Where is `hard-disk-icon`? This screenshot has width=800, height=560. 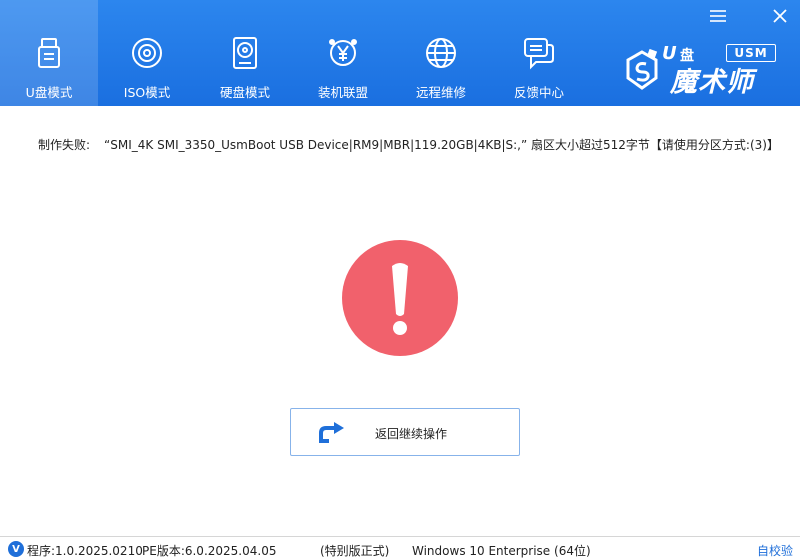 hard-disk-icon is located at coordinates (245, 53).